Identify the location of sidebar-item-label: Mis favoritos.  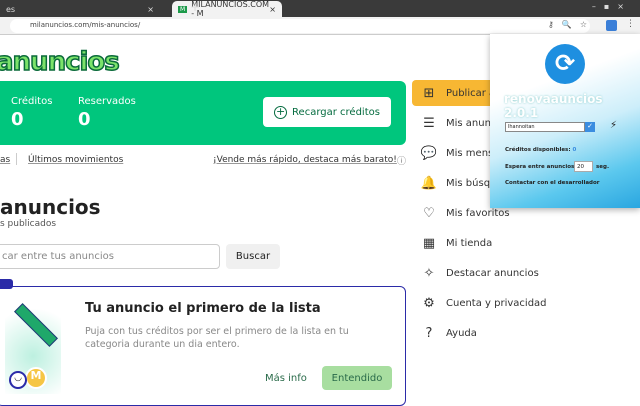
(478, 213).